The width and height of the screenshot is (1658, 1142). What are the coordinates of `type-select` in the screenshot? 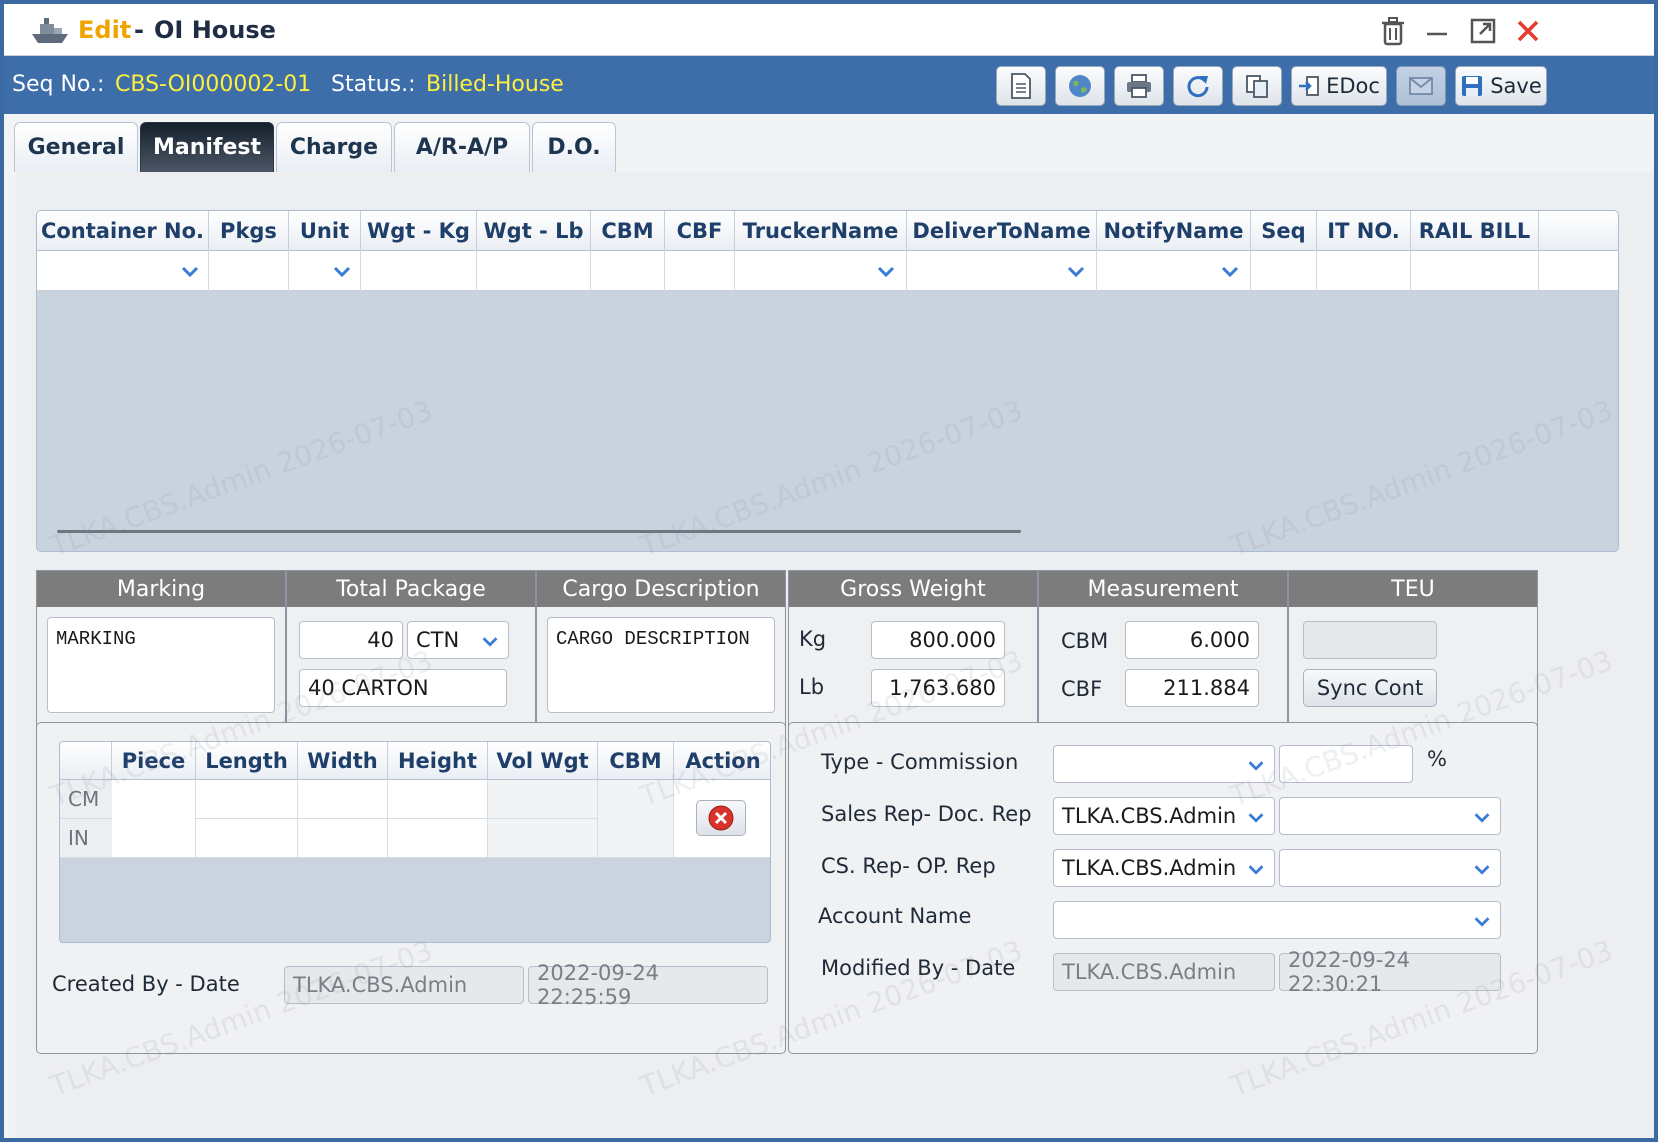 It's located at (1164, 764).